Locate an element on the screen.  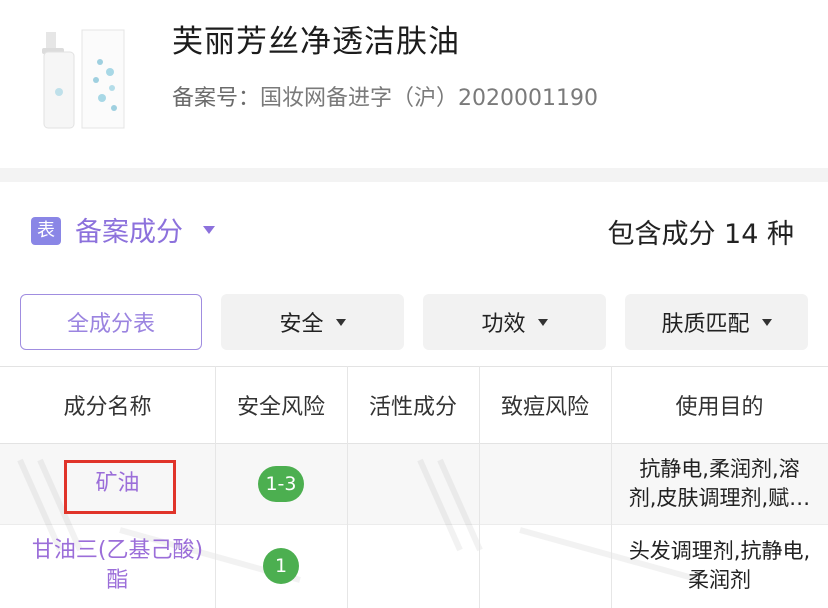
section-divider is located at coordinates (414, 175).